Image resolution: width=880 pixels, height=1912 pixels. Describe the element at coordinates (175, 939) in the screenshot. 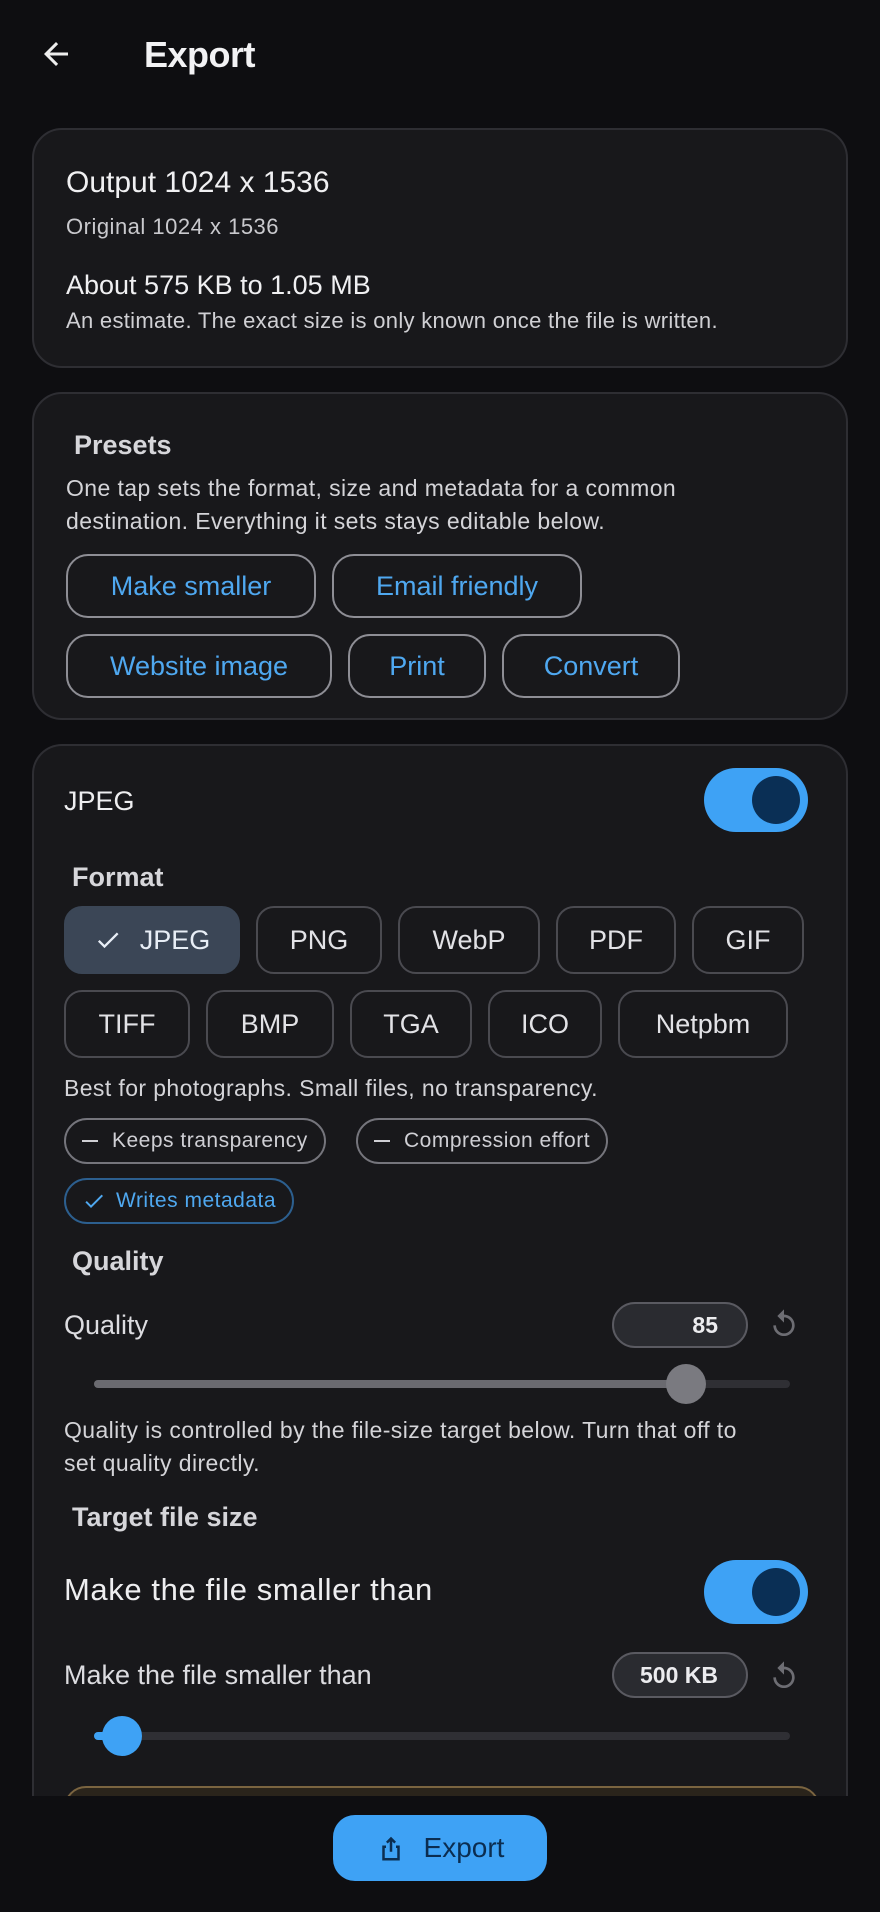

I see `format-option-label: JPEG` at that location.